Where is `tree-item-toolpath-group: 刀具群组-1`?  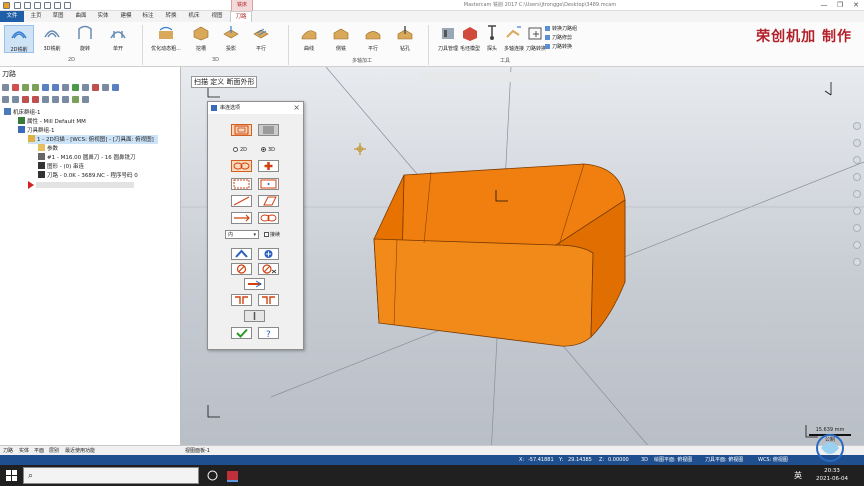 tree-item-toolpath-group: 刀具群组-1 is located at coordinates (36, 130).